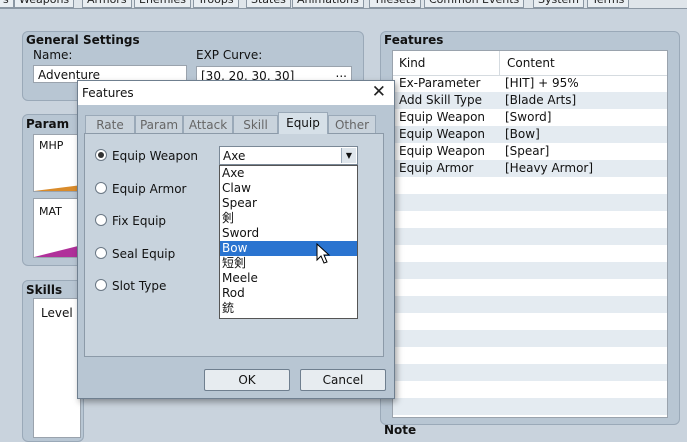 This screenshot has height=442, width=687. I want to click on mat-graph: MAT, so click(58, 228).